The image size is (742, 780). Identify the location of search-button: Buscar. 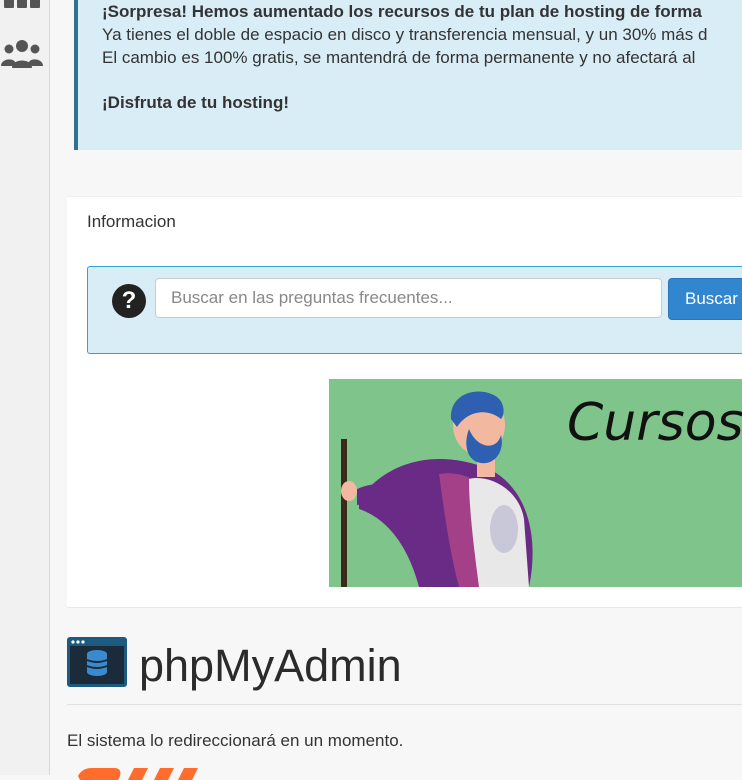
(705, 299).